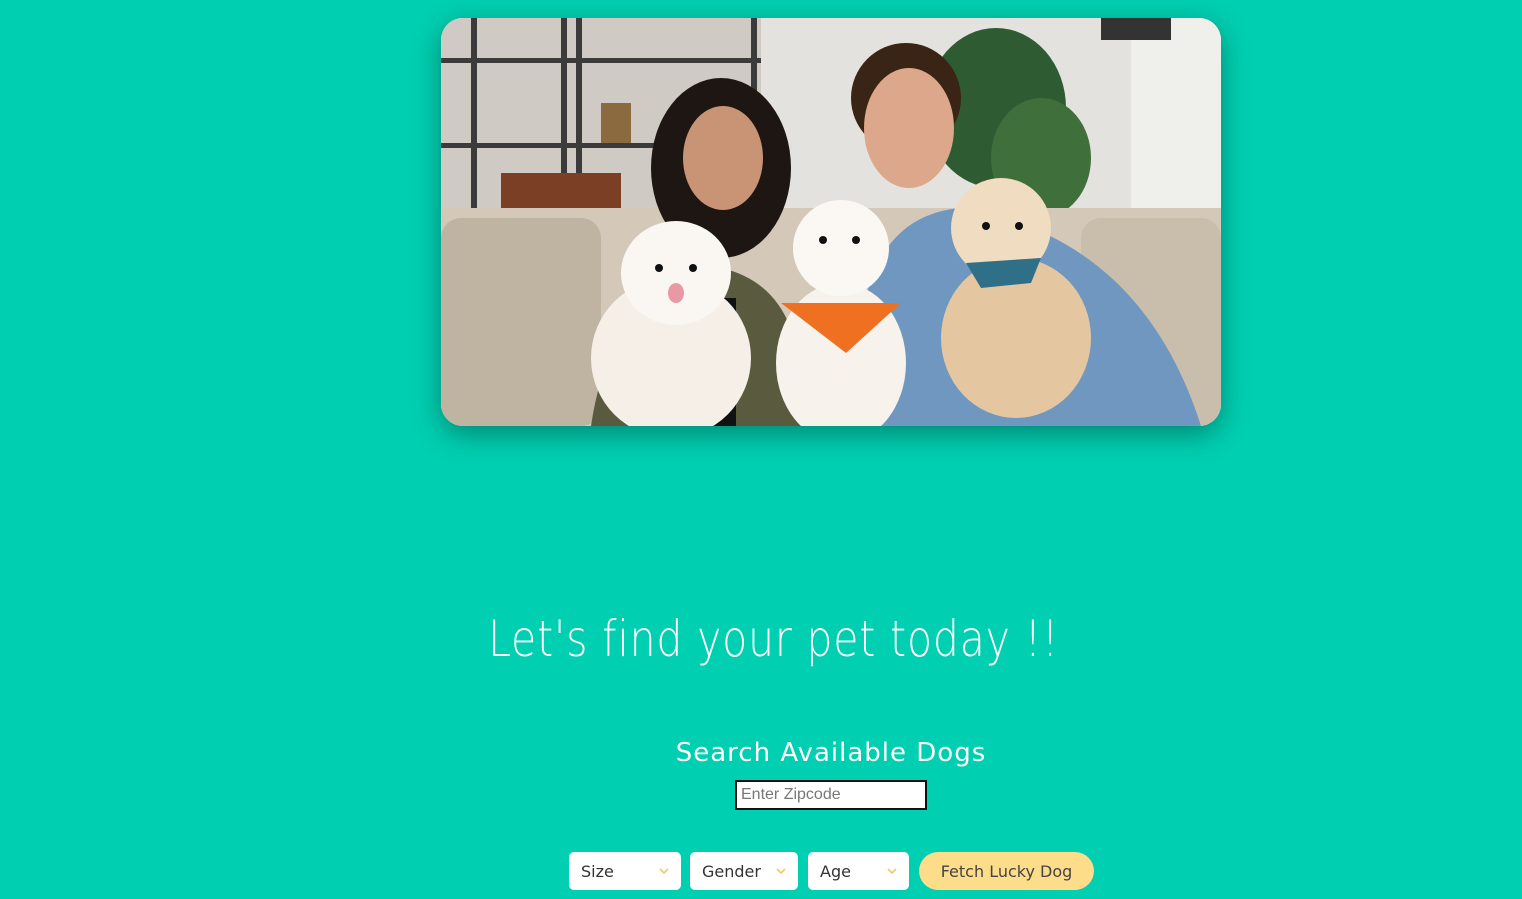  I want to click on size-select-label: Size, so click(597, 871).